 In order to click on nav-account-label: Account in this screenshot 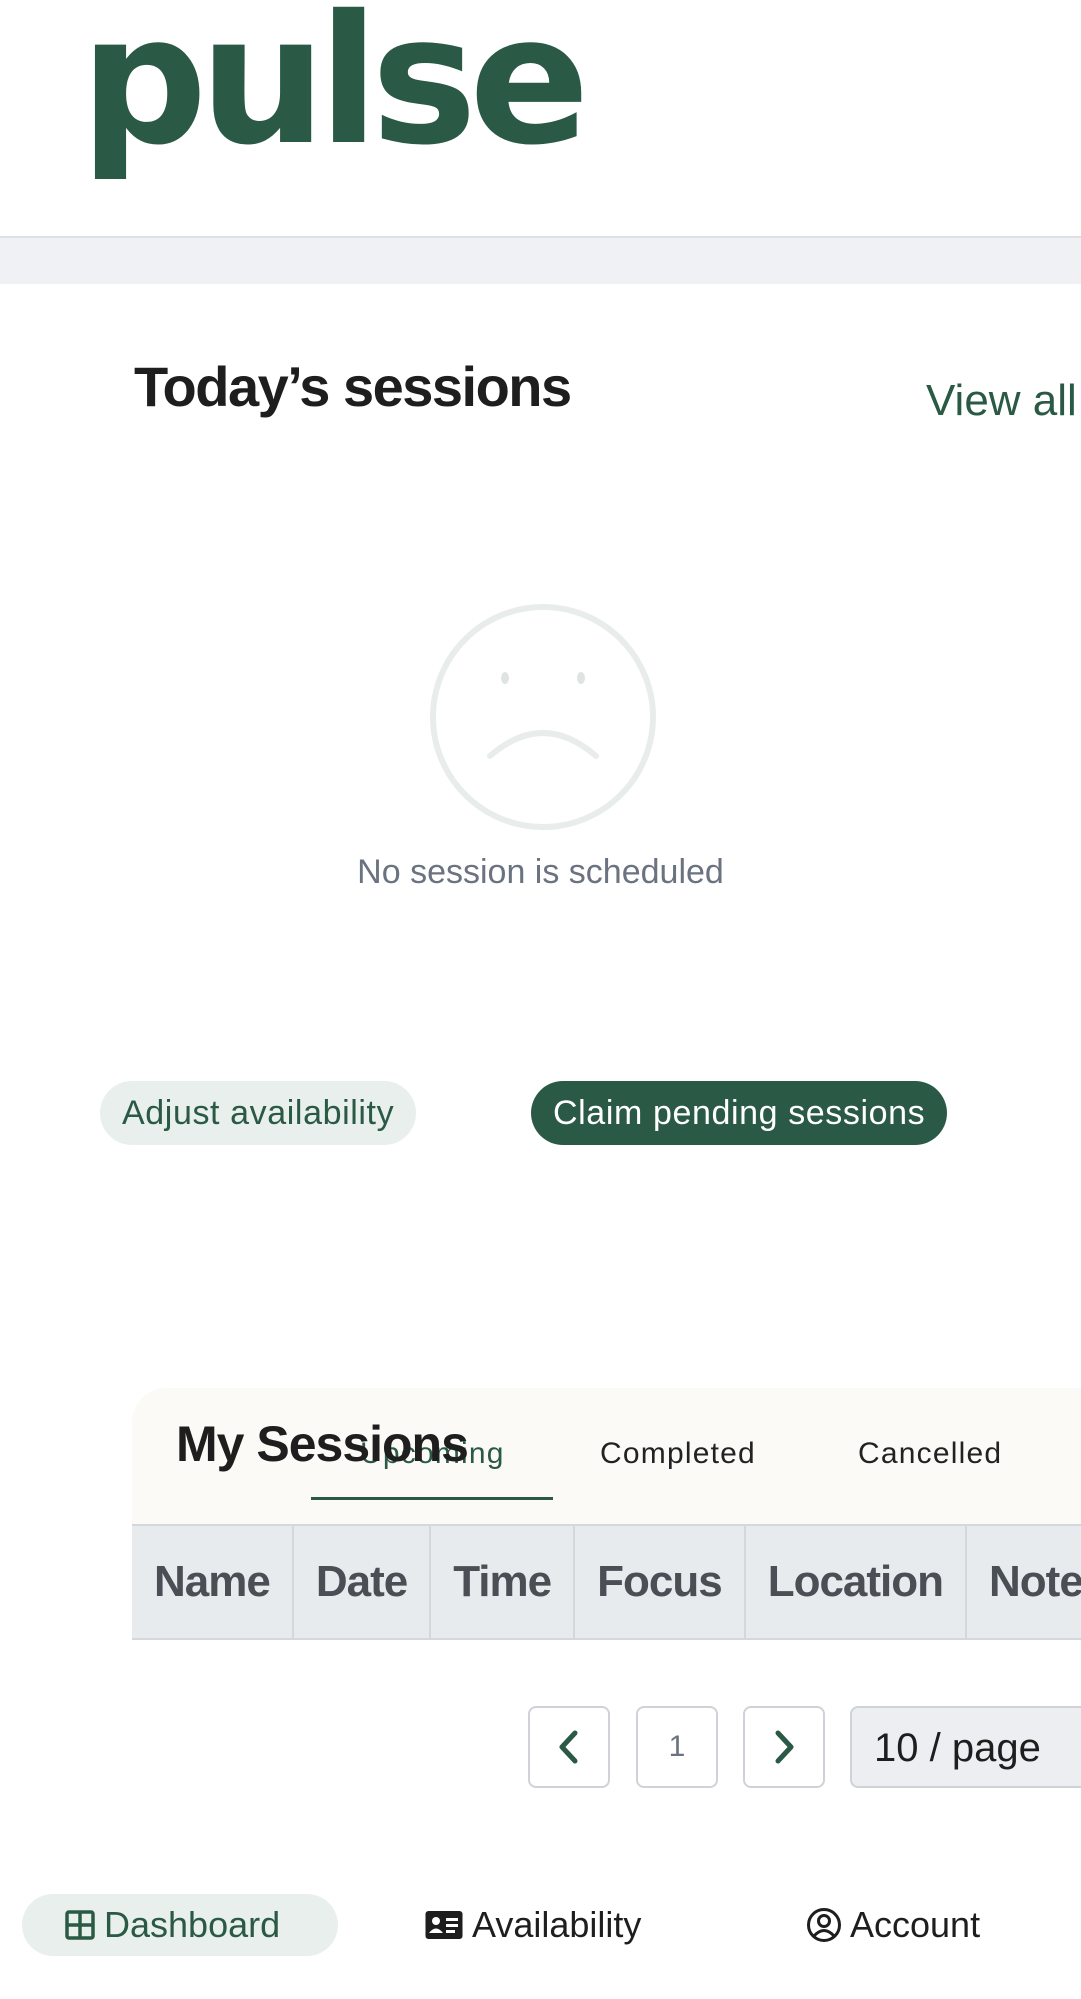, I will do `click(915, 1924)`.